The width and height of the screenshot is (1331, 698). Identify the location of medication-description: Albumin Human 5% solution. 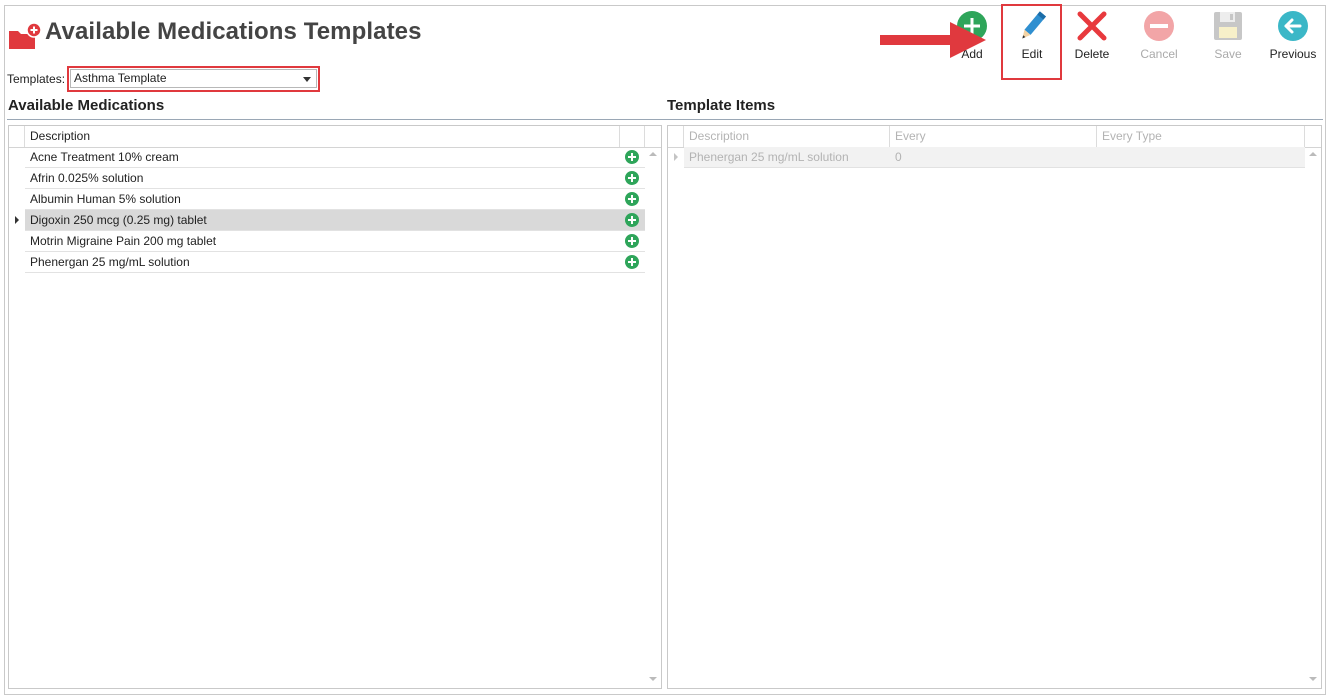
(322, 199).